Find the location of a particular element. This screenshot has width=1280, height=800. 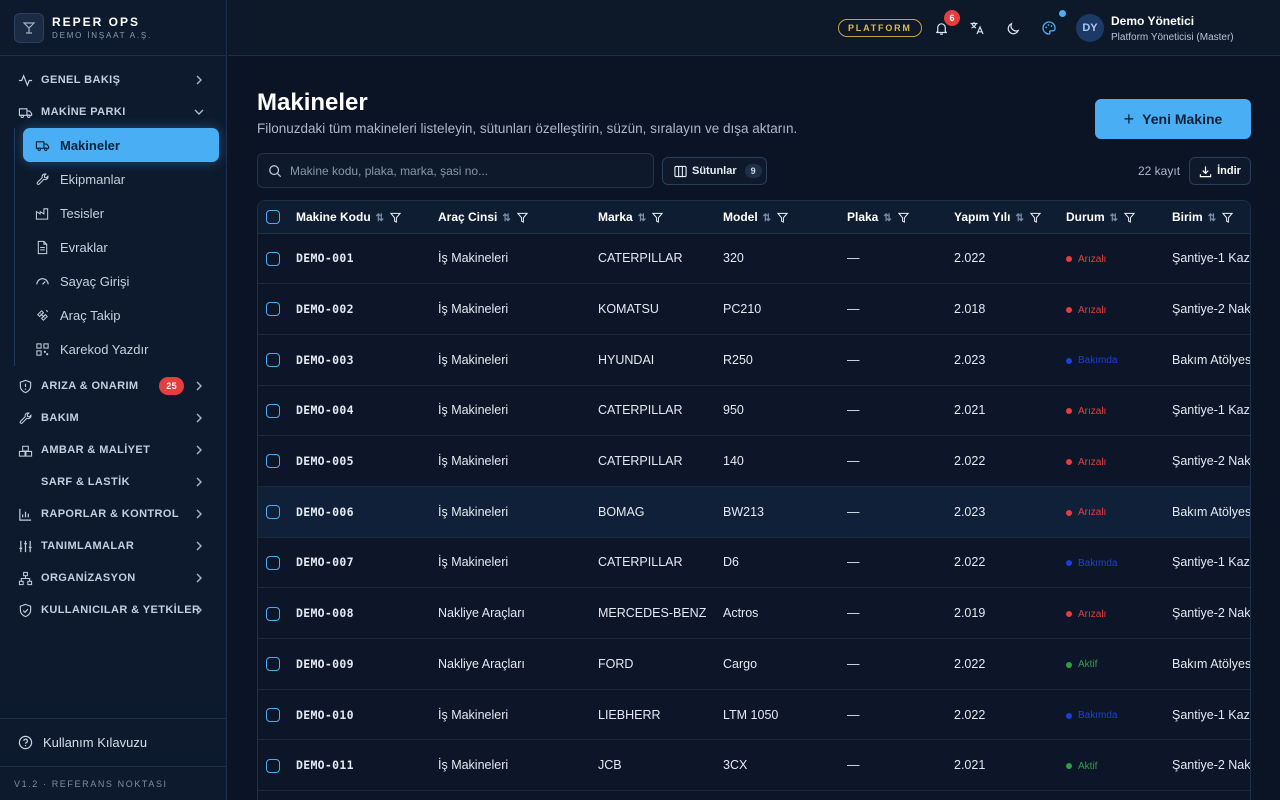

machine-code: DEMO-007 is located at coordinates (325, 562).